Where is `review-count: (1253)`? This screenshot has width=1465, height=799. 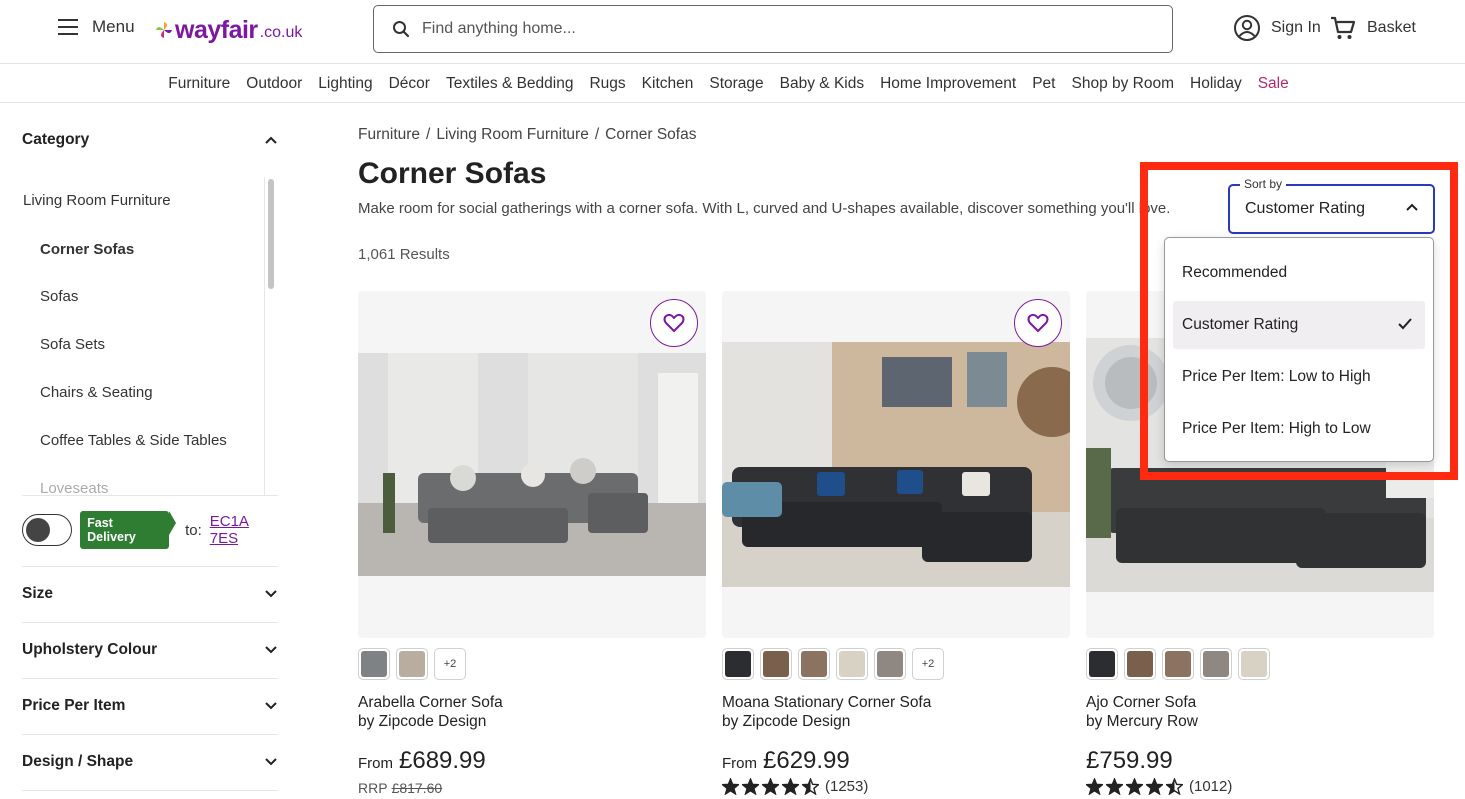 review-count: (1253) is located at coordinates (847, 786).